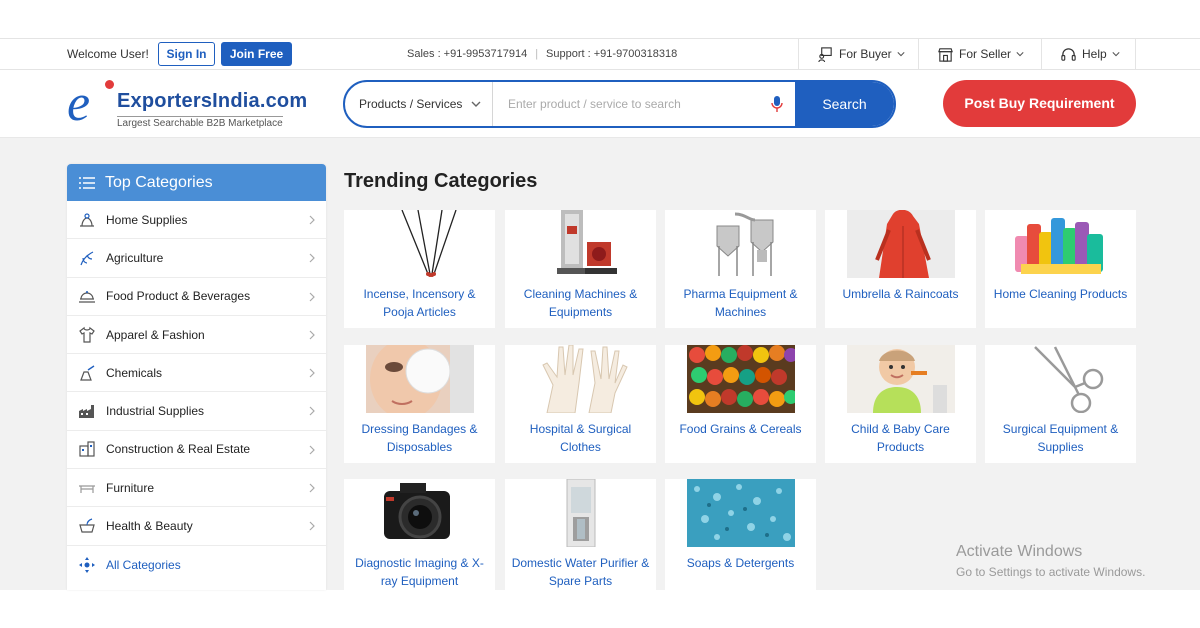  I want to click on sidebar-item-label: Agriculture, so click(135, 257).